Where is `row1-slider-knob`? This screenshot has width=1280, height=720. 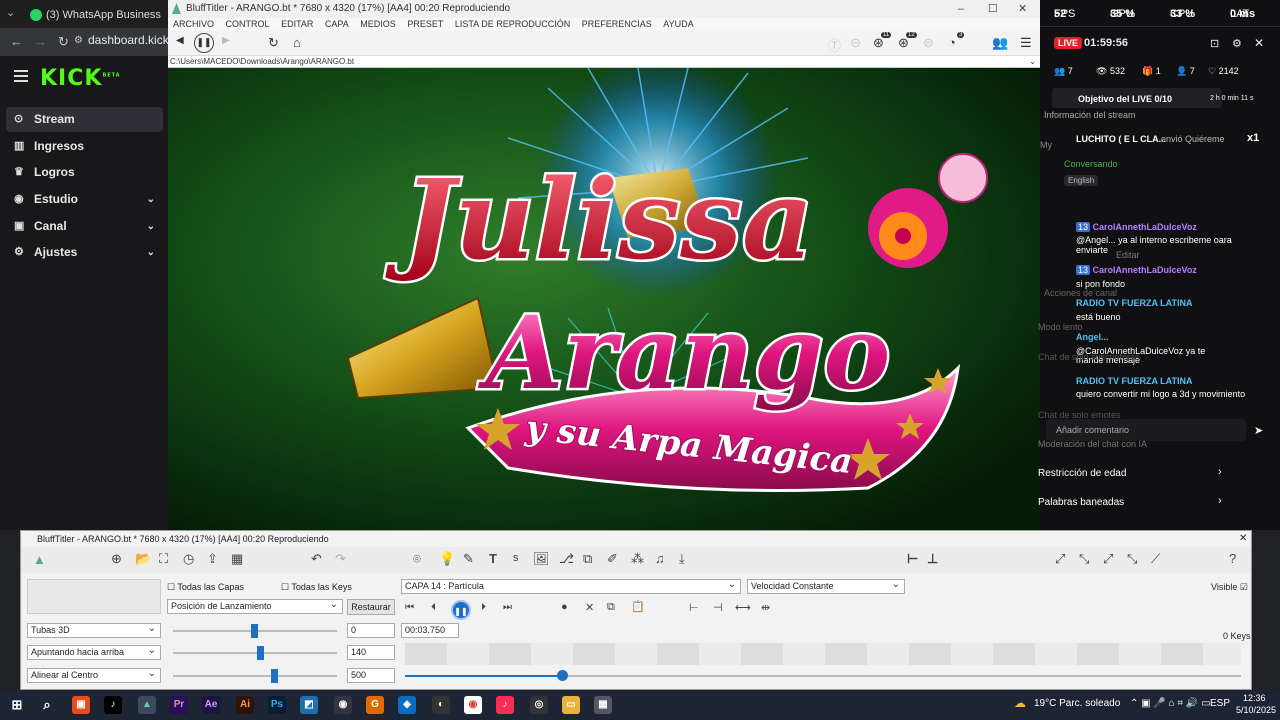
row1-slider-knob is located at coordinates (254, 631).